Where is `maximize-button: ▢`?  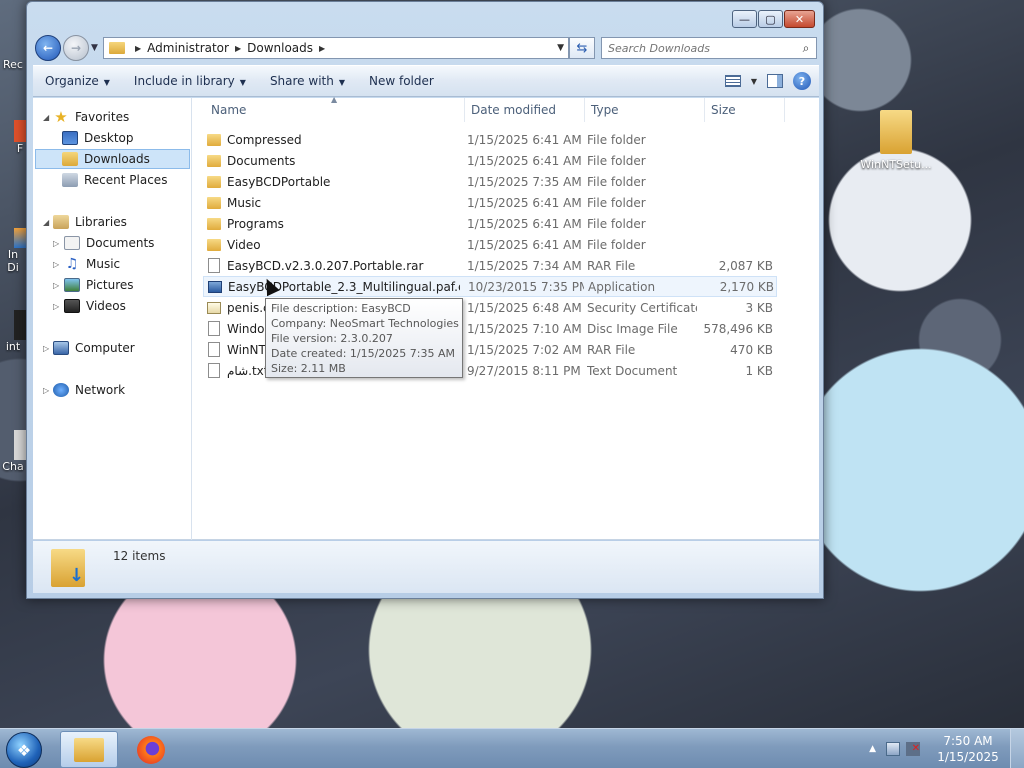
maximize-button: ▢ is located at coordinates (770, 19).